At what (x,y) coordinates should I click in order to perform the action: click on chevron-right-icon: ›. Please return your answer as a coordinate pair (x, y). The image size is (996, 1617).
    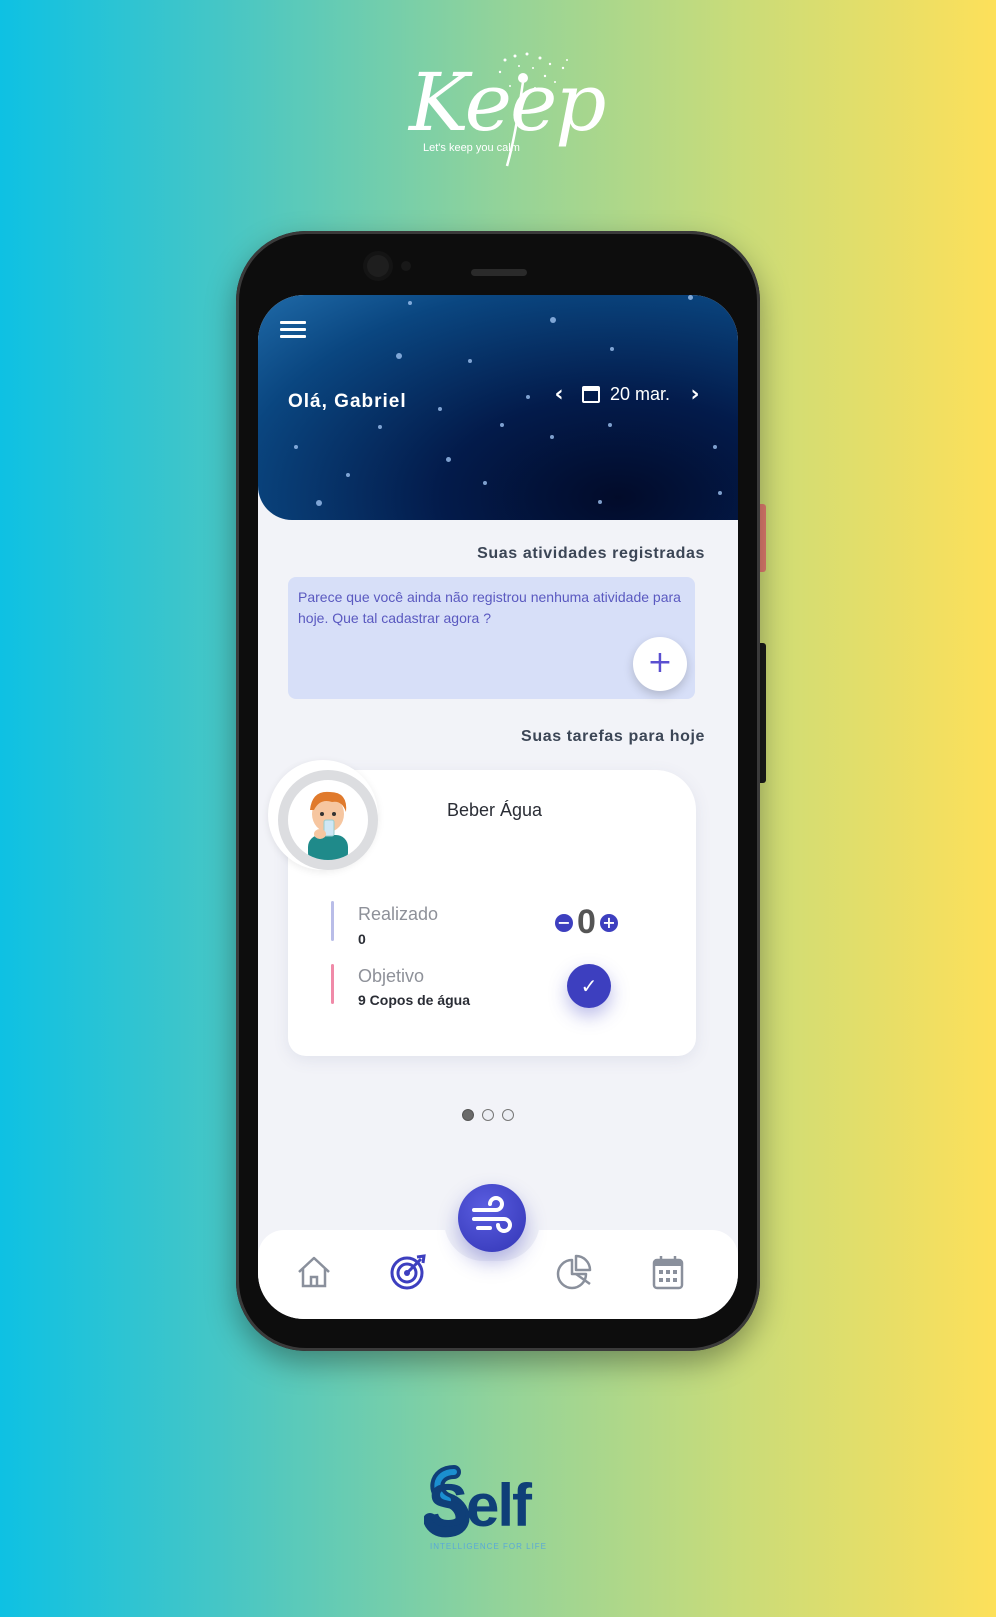
    Looking at the image, I should click on (695, 394).